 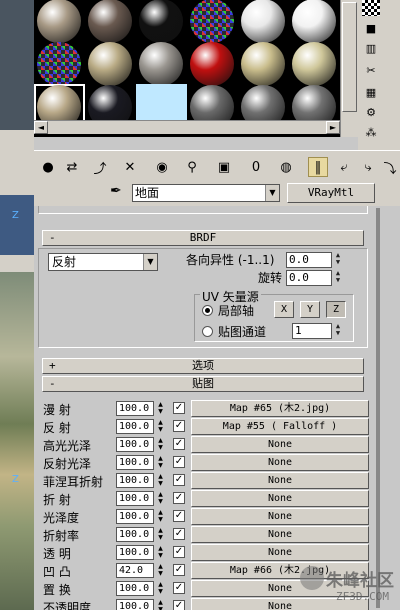 What do you see at coordinates (344, 167) in the screenshot?
I see `go-to-parent-icon: ⤶` at bounding box center [344, 167].